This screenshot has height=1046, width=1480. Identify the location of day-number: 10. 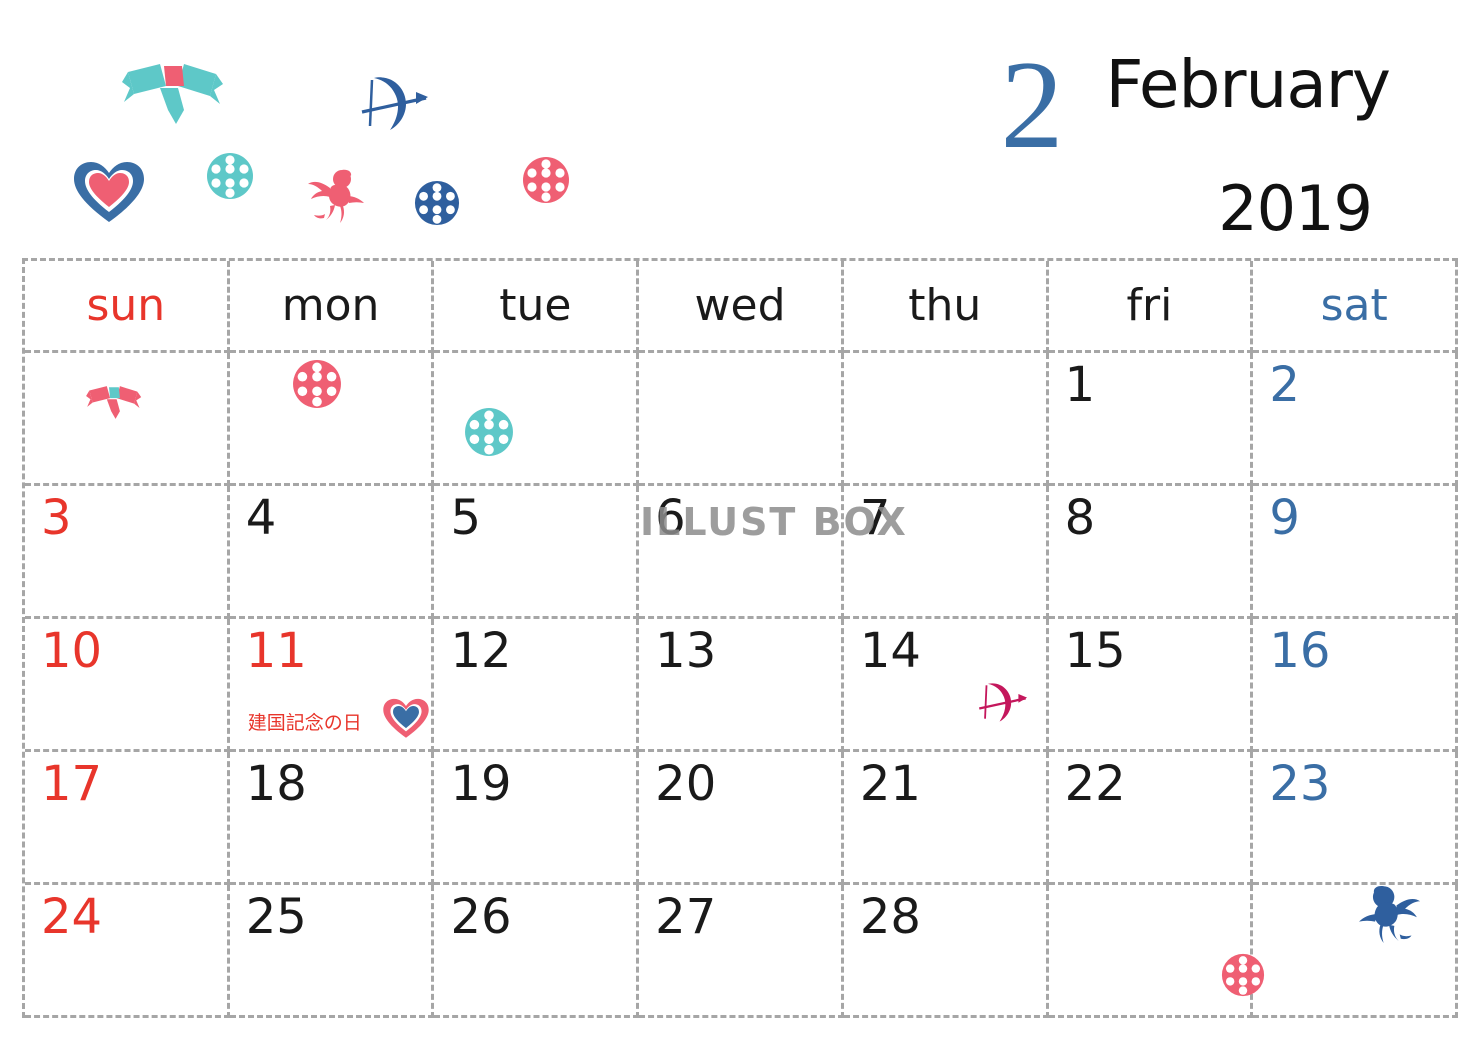
(72, 651).